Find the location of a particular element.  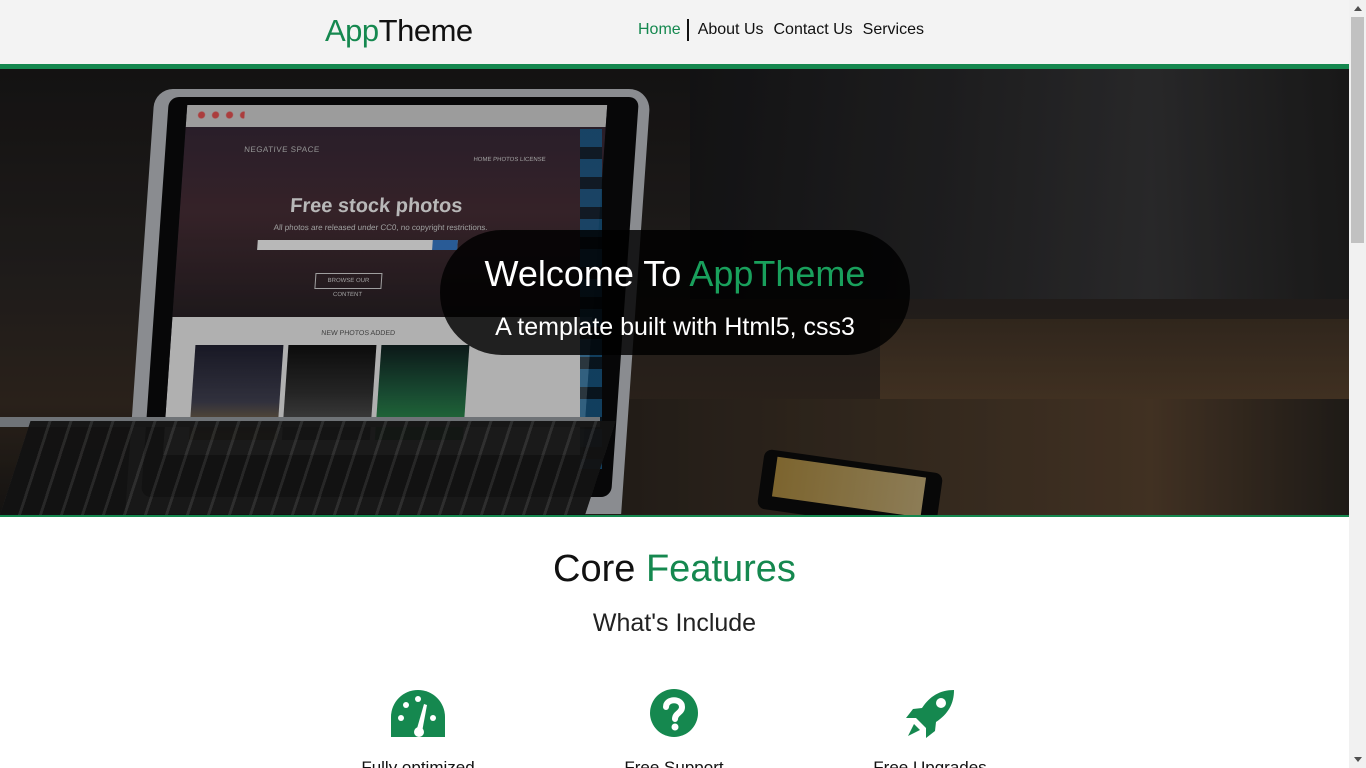

welcome-prefix: Welcome To is located at coordinates (587, 273).